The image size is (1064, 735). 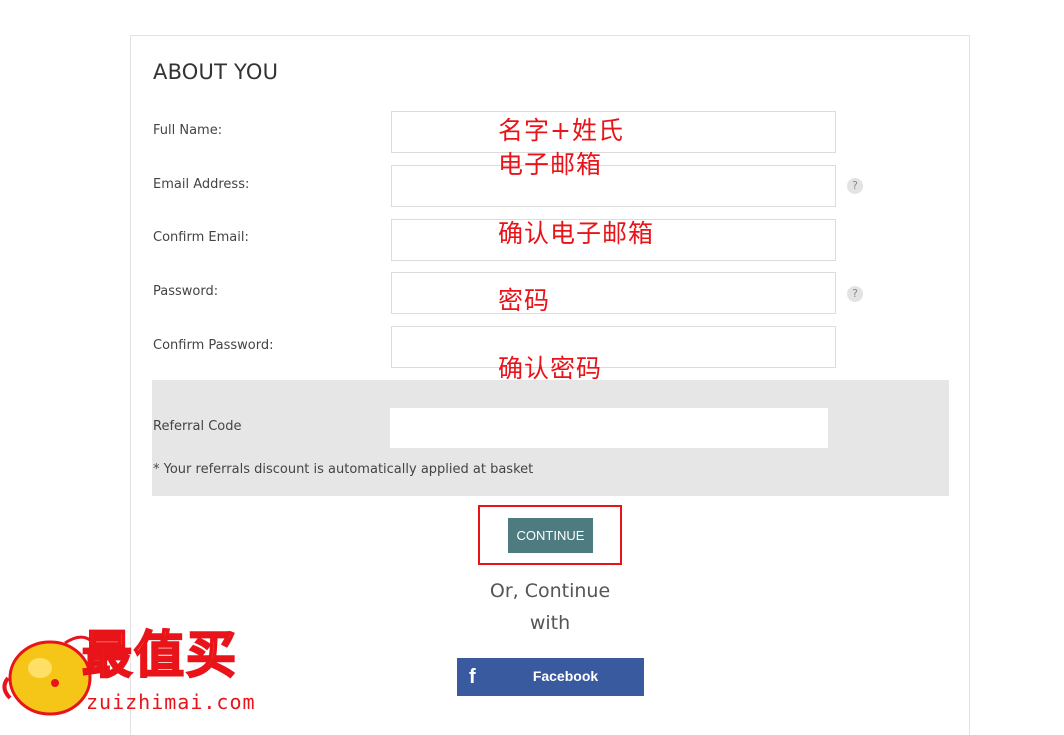 I want to click on confirm-email-label: Confirm Email:, so click(x=201, y=237).